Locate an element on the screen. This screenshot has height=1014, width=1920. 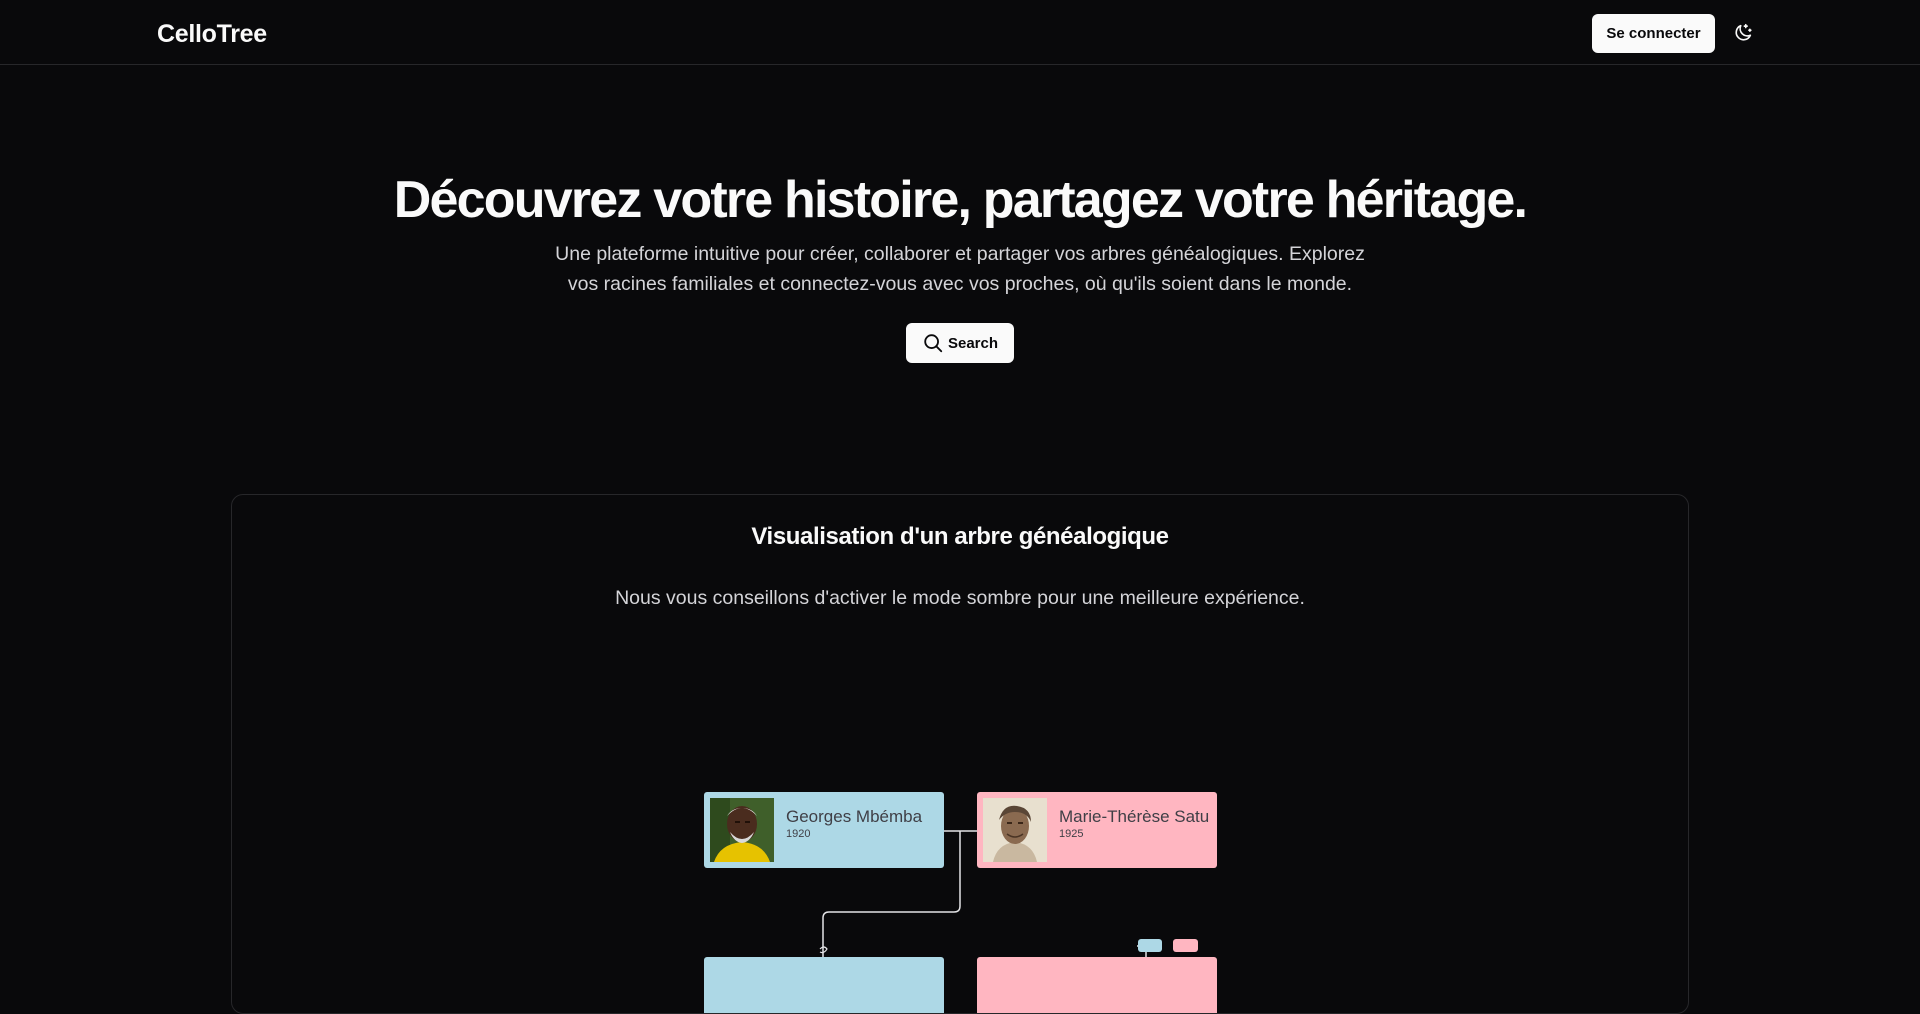
person-birth-year: 1925 is located at coordinates (1071, 834).